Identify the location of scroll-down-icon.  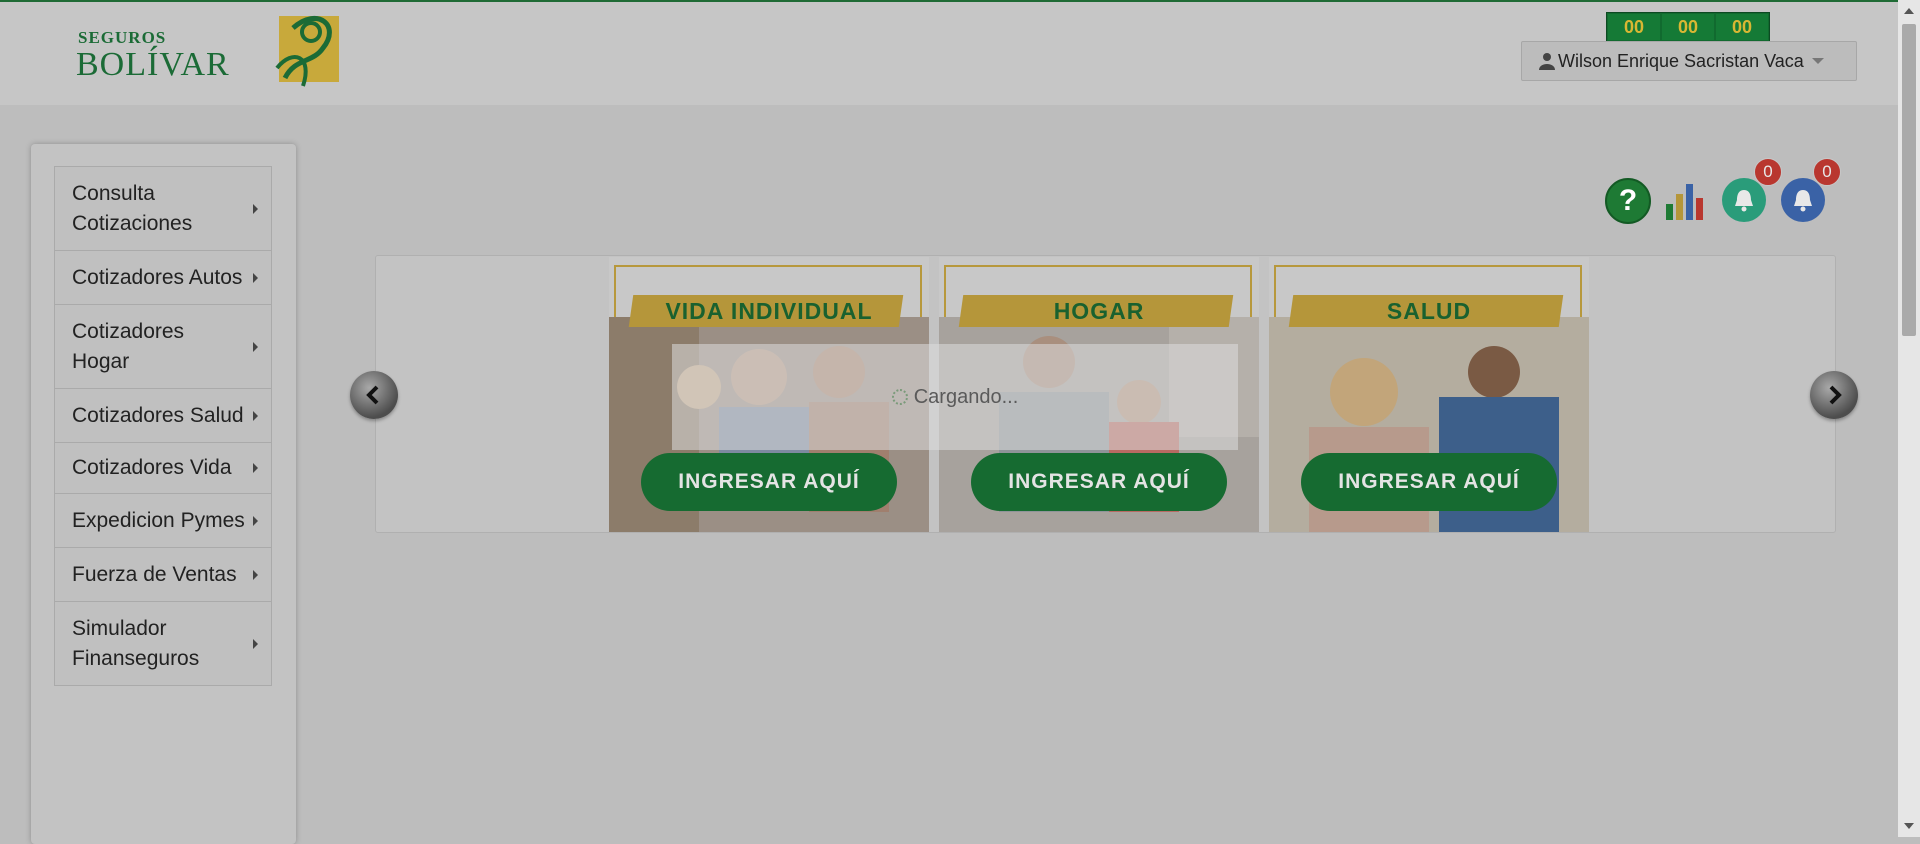
(1909, 826).